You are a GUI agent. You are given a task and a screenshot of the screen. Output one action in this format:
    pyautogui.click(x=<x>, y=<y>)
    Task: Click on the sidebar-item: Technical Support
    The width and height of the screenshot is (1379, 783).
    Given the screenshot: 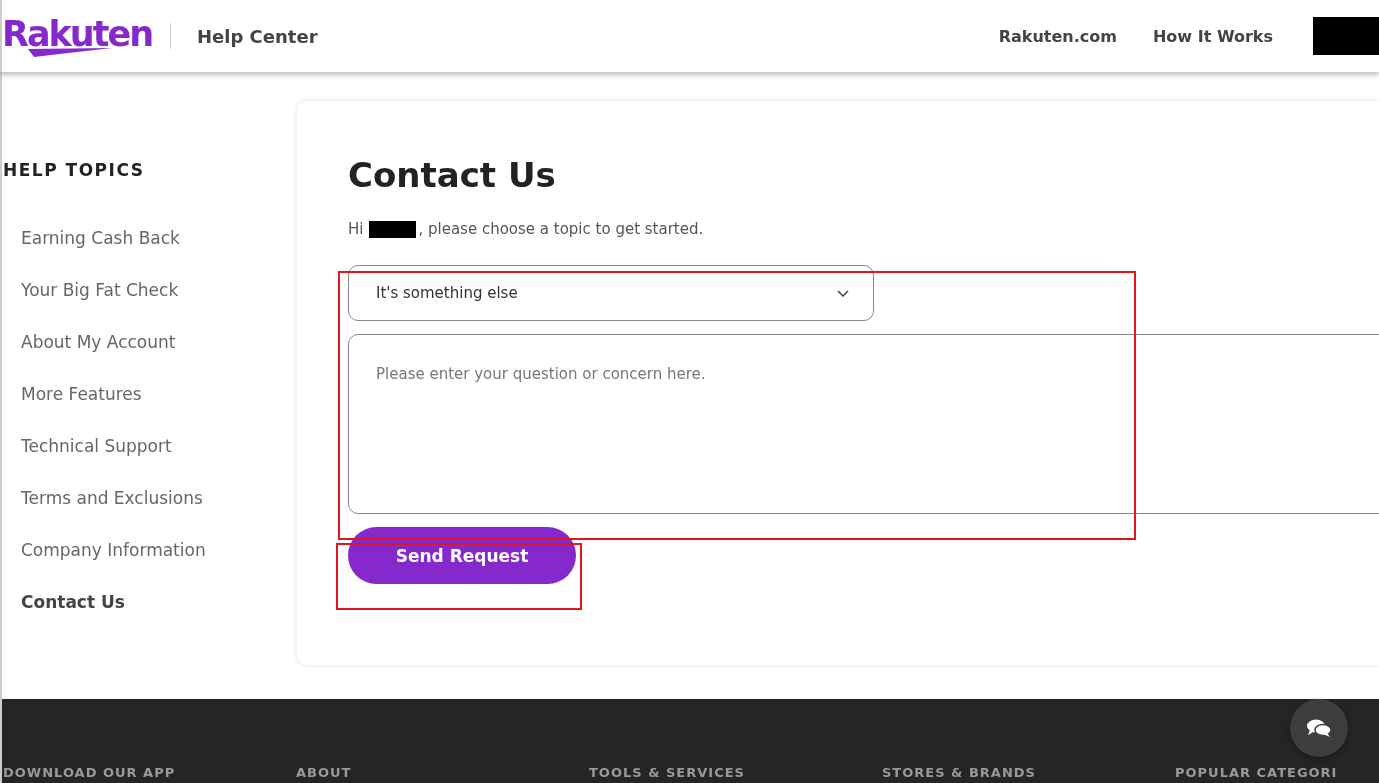 What is the action you would take?
    pyautogui.click(x=96, y=446)
    